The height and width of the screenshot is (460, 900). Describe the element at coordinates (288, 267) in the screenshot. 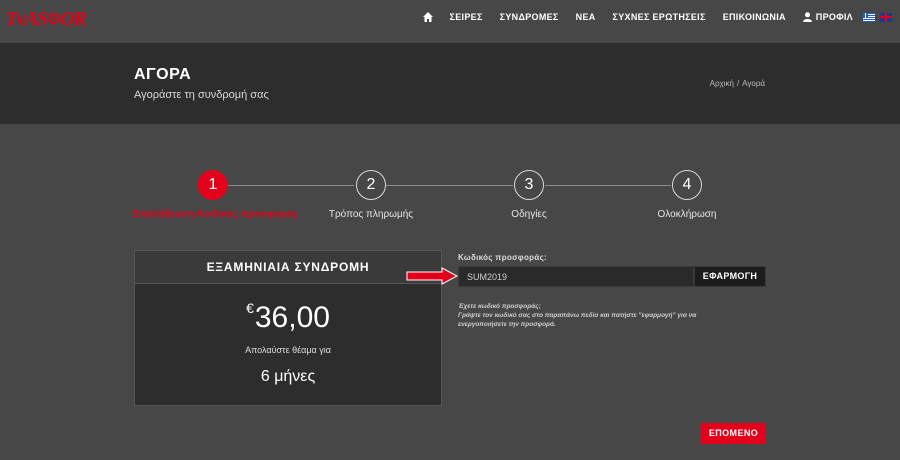

I see `subscription-title: ΕΞΑΜΗΝΙΑΙΑ ΣΥΝΔΡΟΜΗ` at that location.